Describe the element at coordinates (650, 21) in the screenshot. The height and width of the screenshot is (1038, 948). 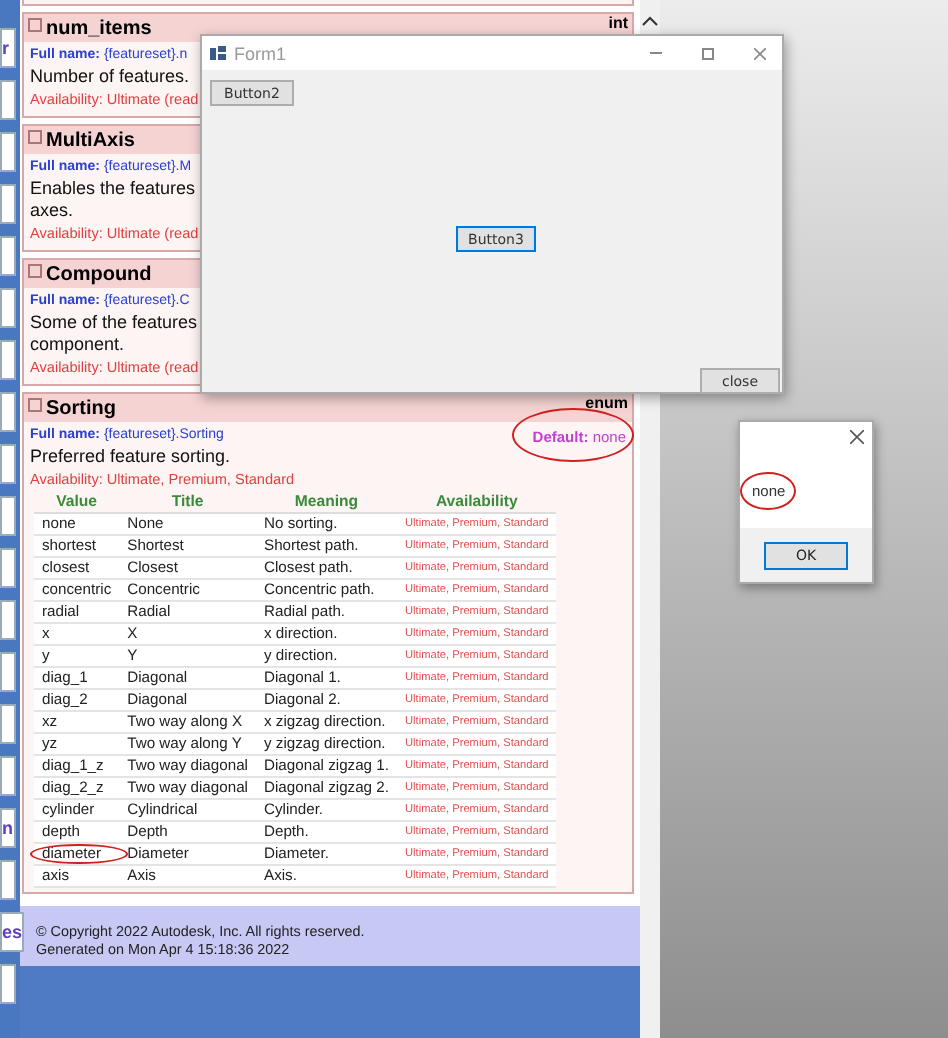
I see `caret-up-icon` at that location.